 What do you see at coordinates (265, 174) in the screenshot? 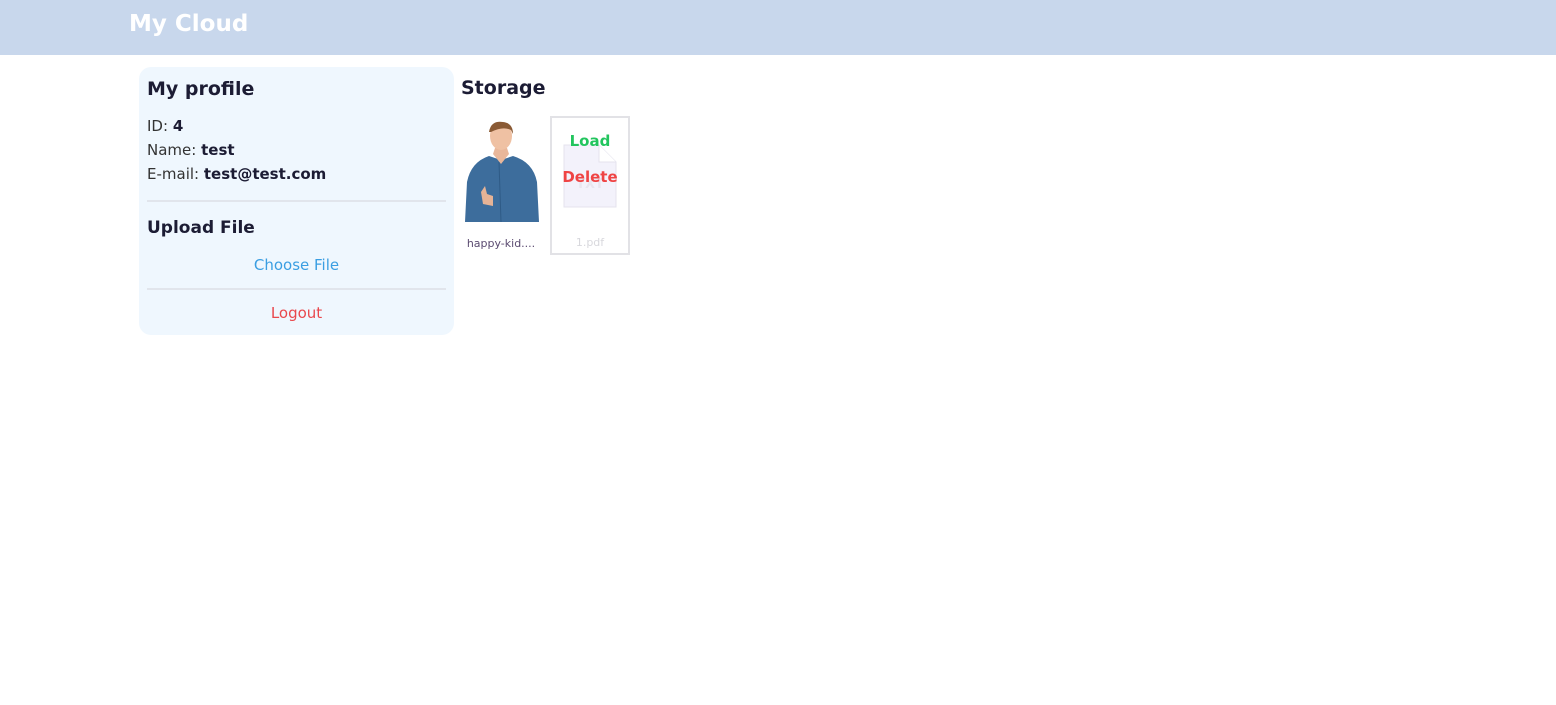
I see `email-value: test@test.com` at bounding box center [265, 174].